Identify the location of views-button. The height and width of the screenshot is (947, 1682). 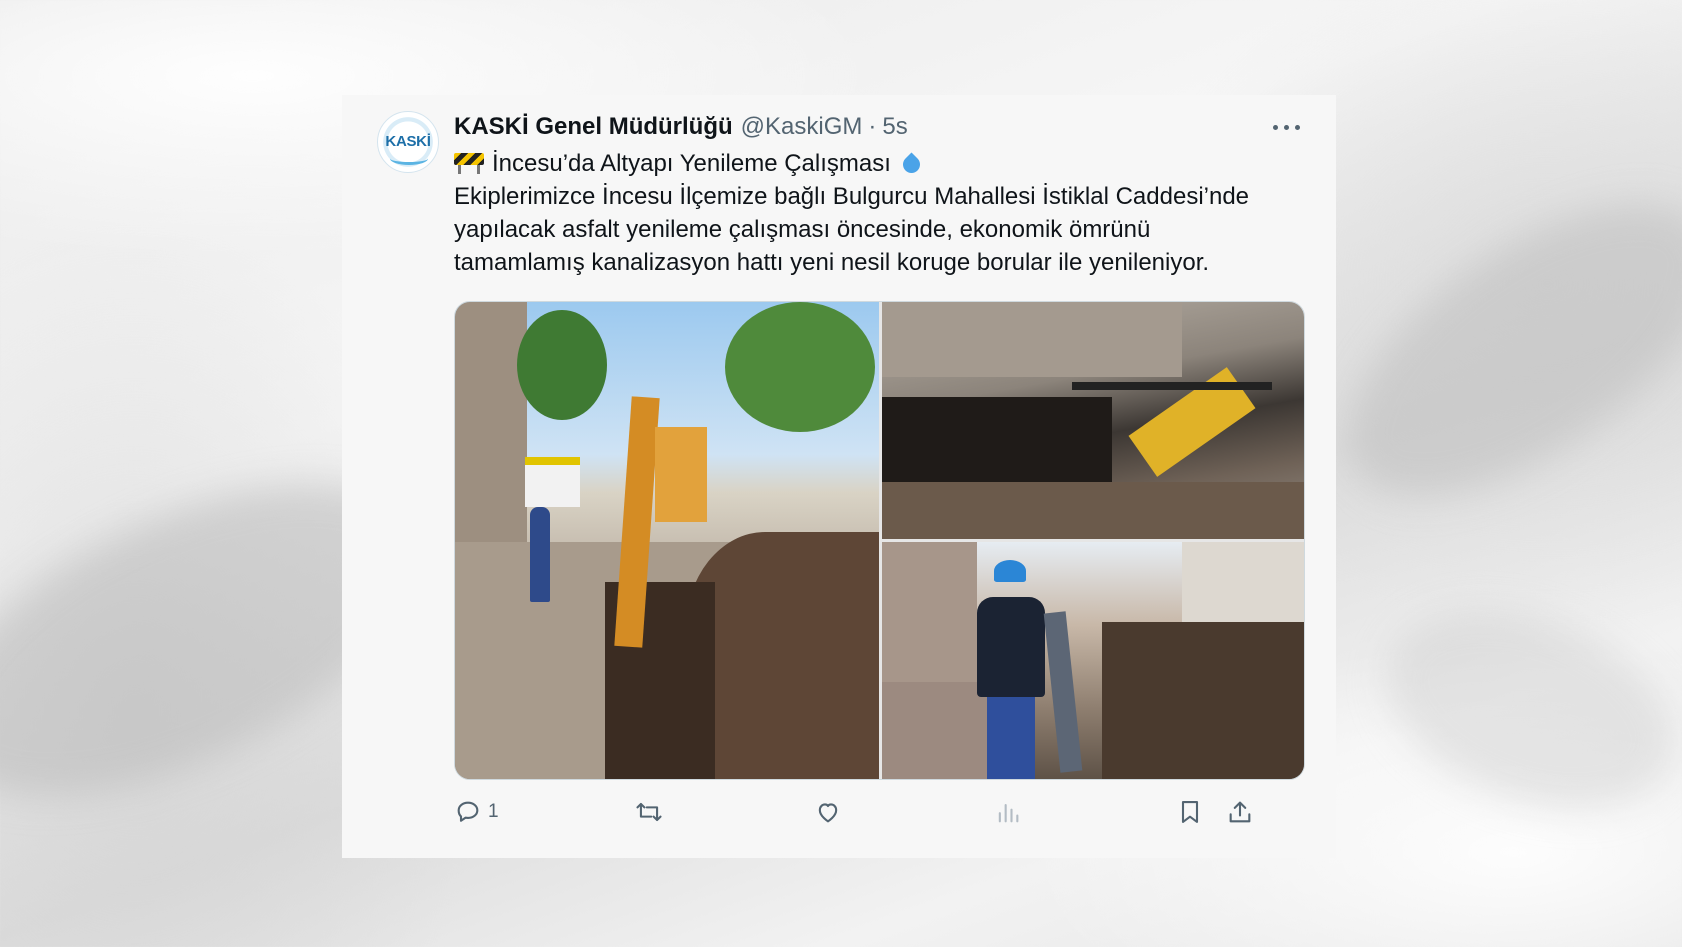
(1008, 812).